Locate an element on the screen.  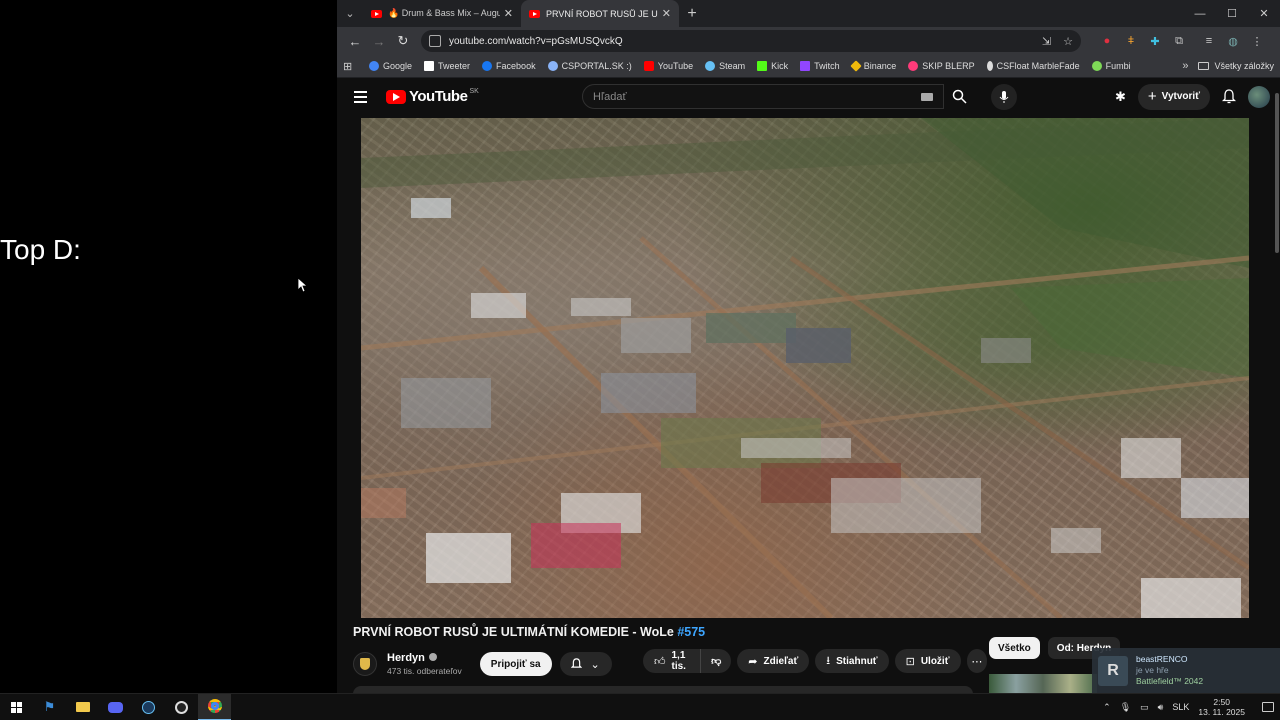
kick-icon is located at coordinates (762, 66).